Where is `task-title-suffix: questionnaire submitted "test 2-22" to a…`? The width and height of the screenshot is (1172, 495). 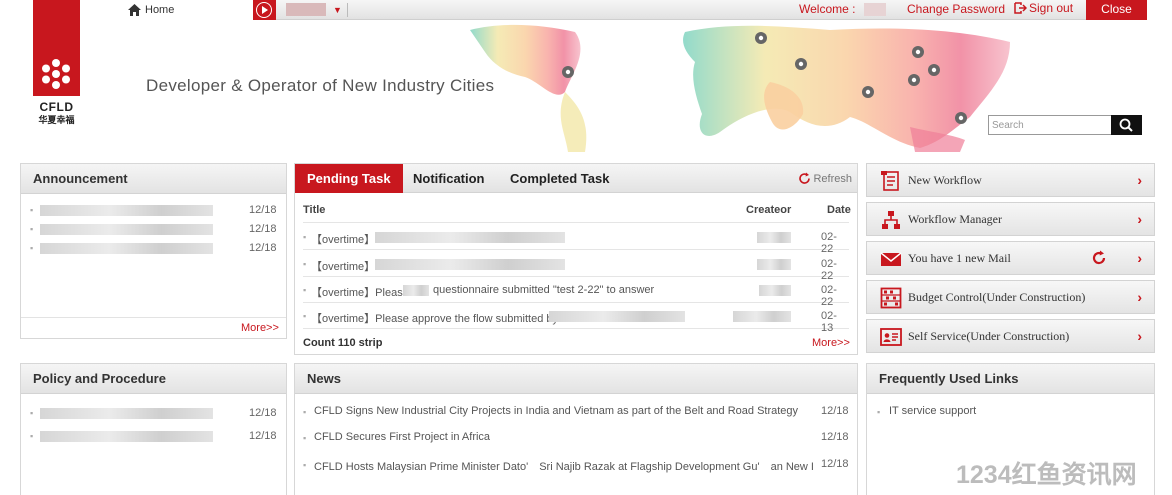
task-title-suffix: questionnaire submitted "test 2-22" to a… is located at coordinates (544, 290).